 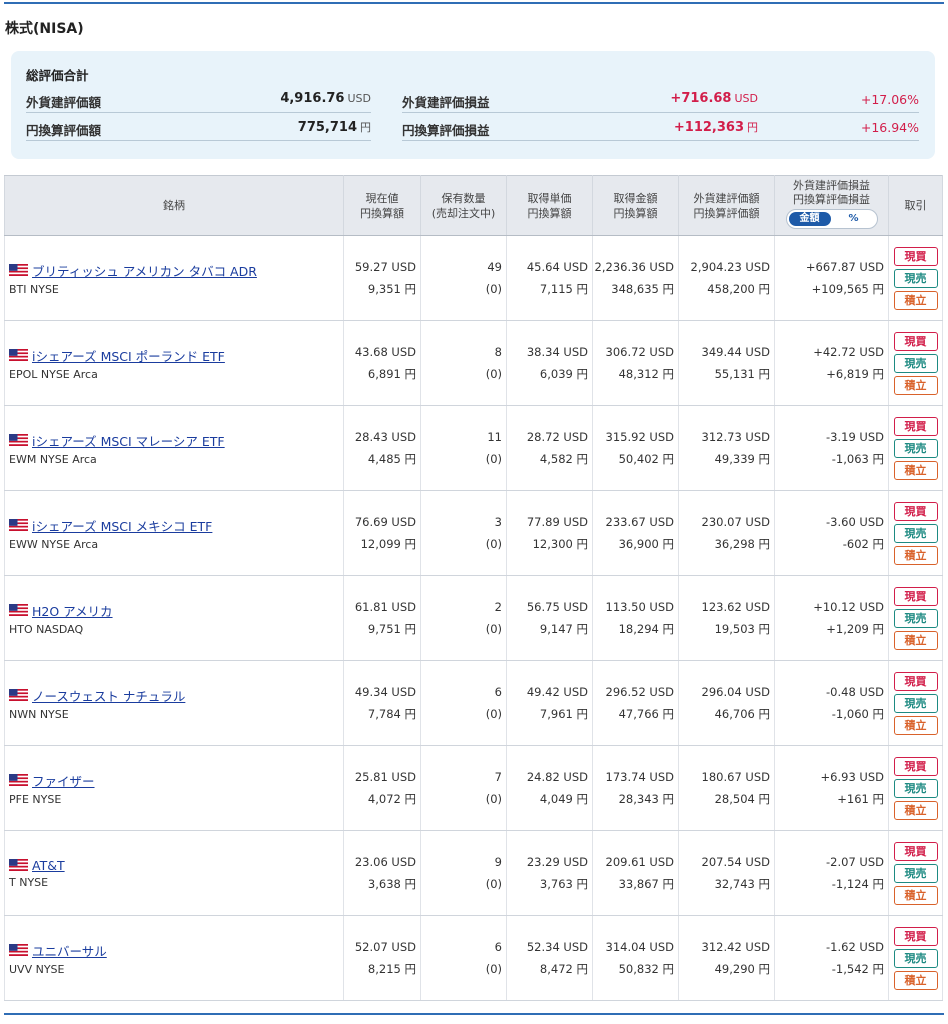 I want to click on value-cell: 207.54 USD 32,743 円, so click(x=726, y=873).